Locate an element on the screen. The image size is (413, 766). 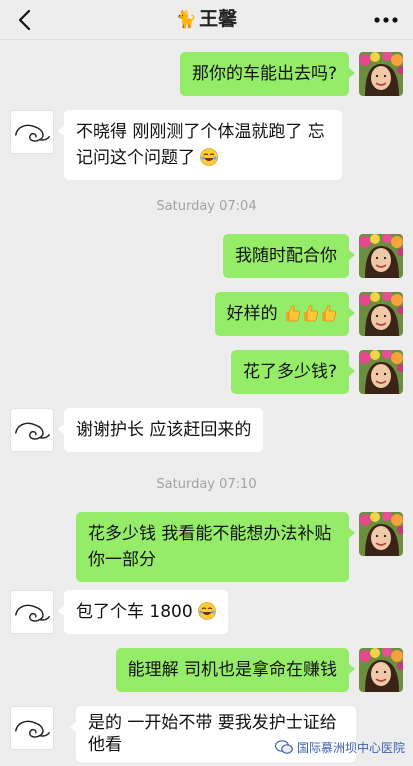
my-message-bubble: 能理解 司机也是拿命在赚钱 is located at coordinates (235, 670).